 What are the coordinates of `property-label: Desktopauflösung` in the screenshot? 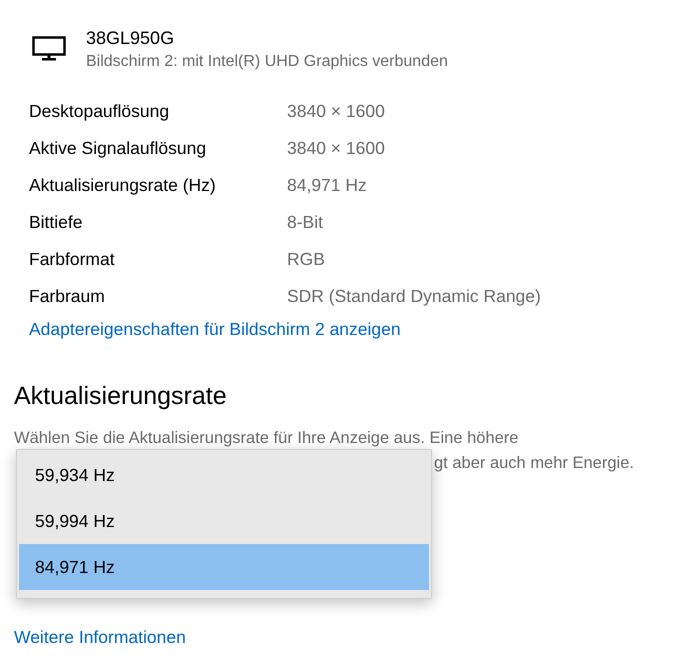 It's located at (99, 111).